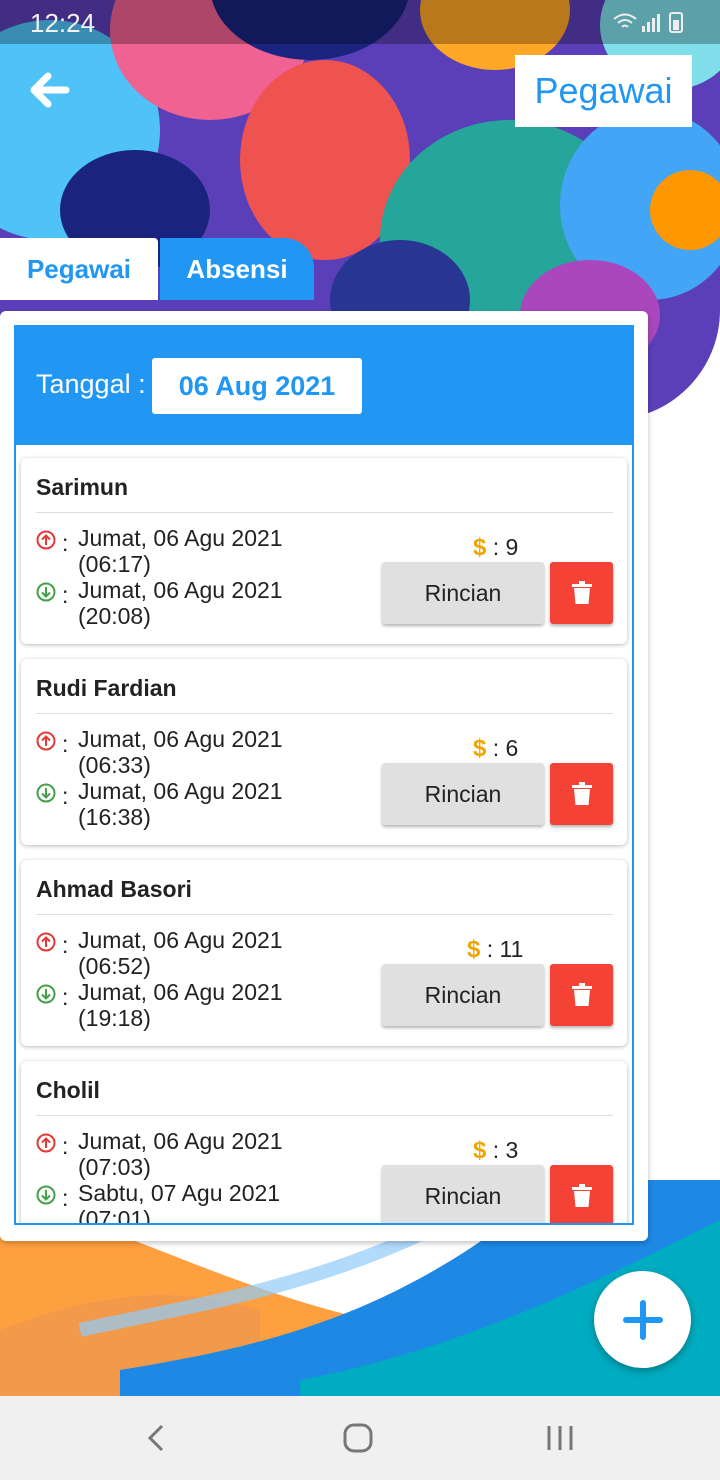  What do you see at coordinates (360, 22) in the screenshot?
I see `status-bar: 12:24` at bounding box center [360, 22].